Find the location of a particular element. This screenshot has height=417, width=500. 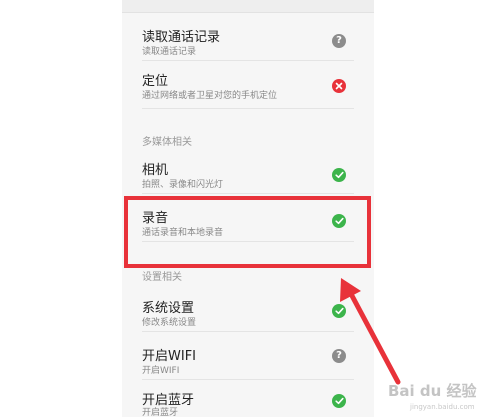

watermark-url: jingyan.baidu.com is located at coordinates (442, 407).